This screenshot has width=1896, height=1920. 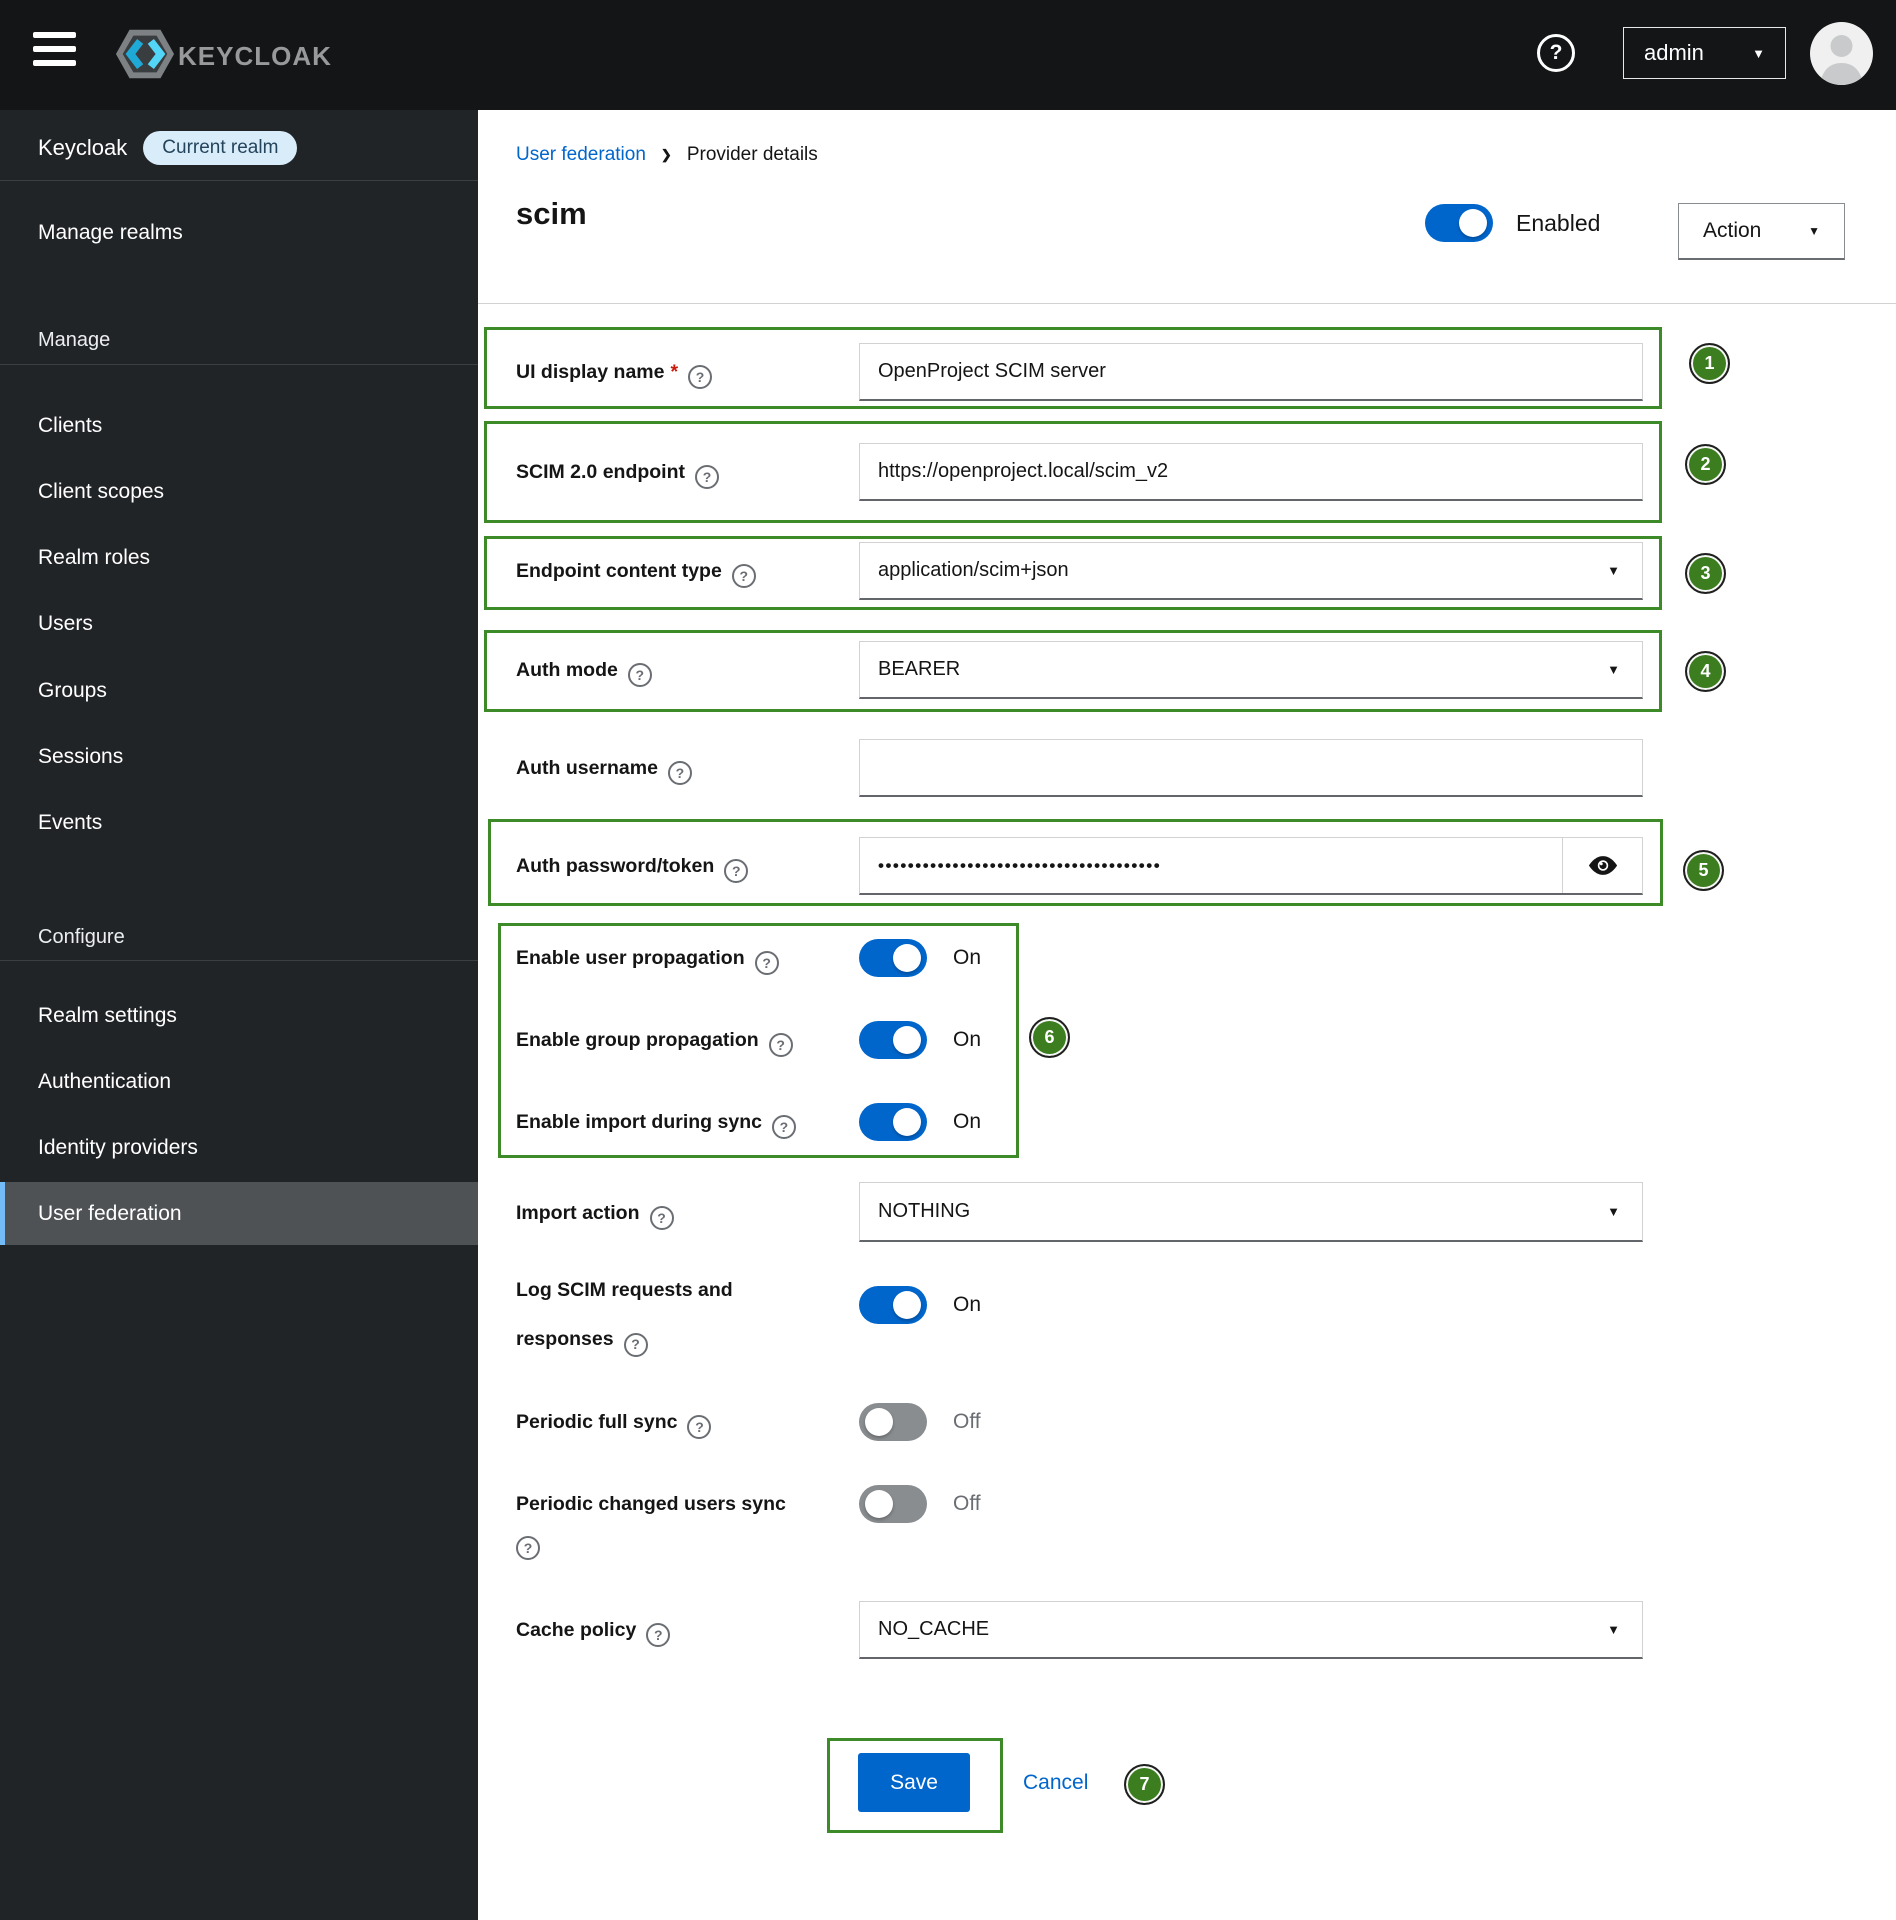 I want to click on hamburger-menu-icon, so click(x=56, y=55).